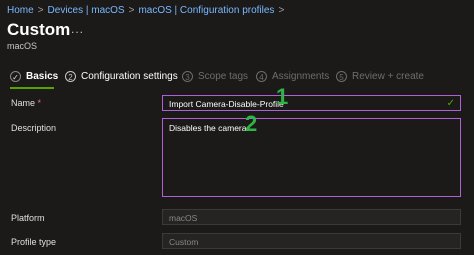 The height and width of the screenshot is (255, 474). I want to click on step-number: 5, so click(341, 76).